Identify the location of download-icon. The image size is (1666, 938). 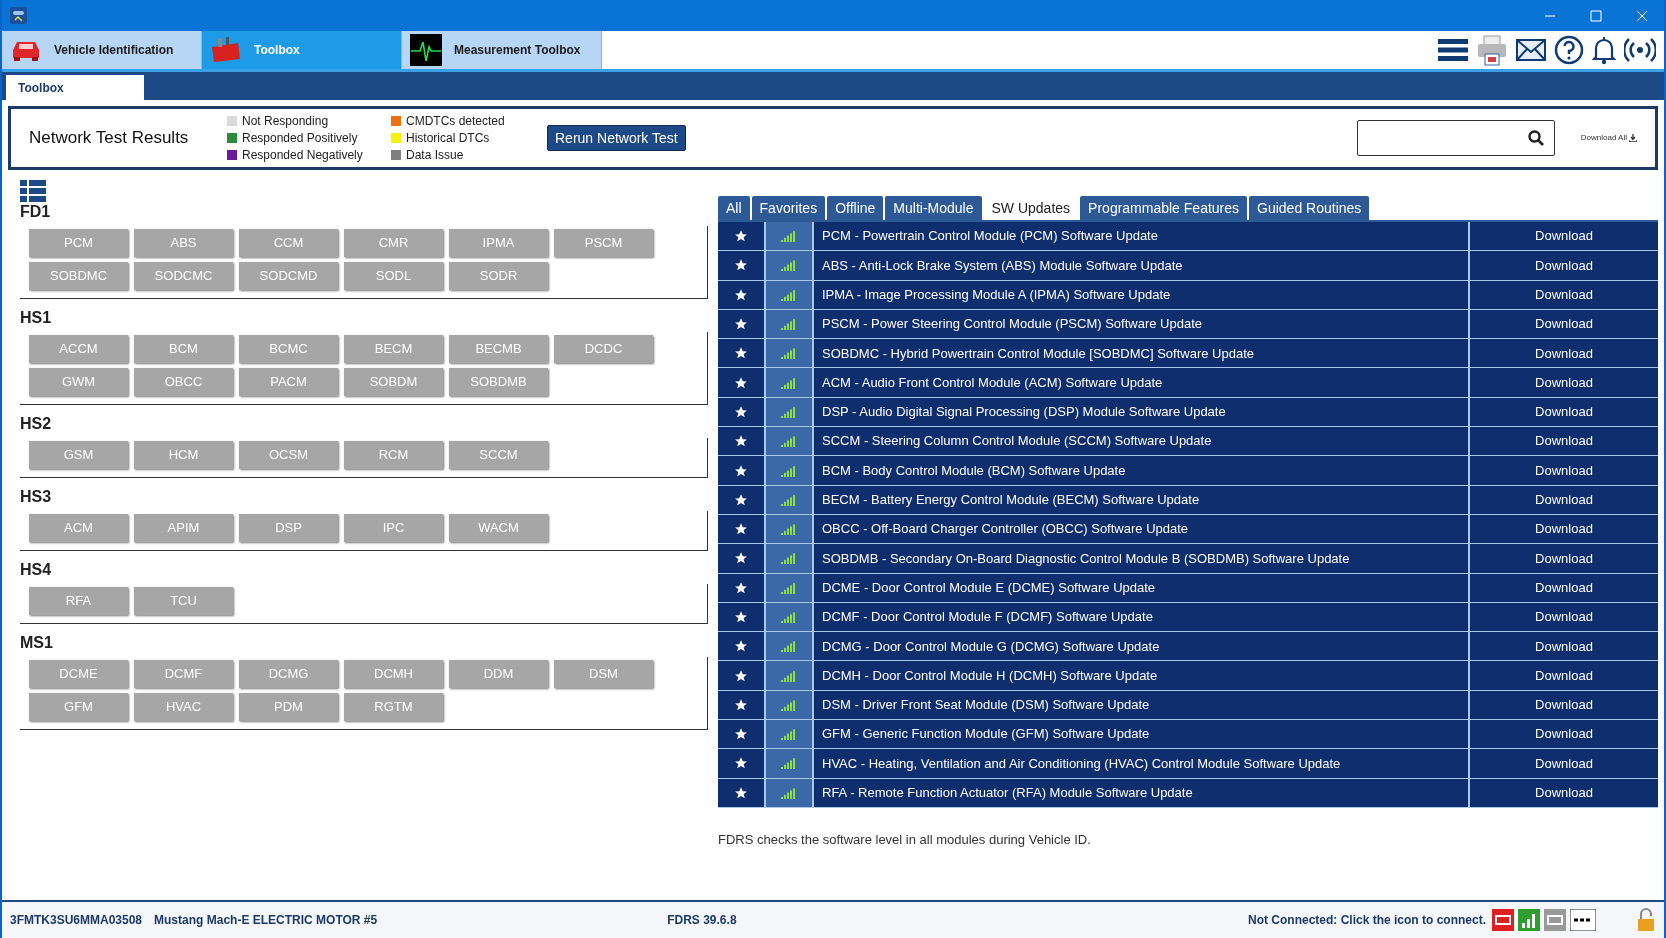
(1633, 138).